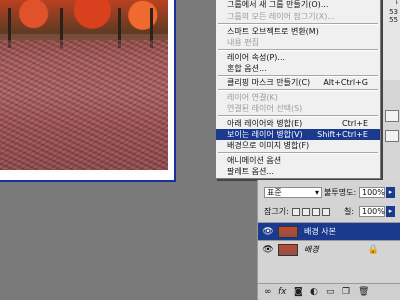 The image size is (400, 300). What do you see at coordinates (316, 192) in the screenshot?
I see `chevron-down-icon: ▾` at bounding box center [316, 192].